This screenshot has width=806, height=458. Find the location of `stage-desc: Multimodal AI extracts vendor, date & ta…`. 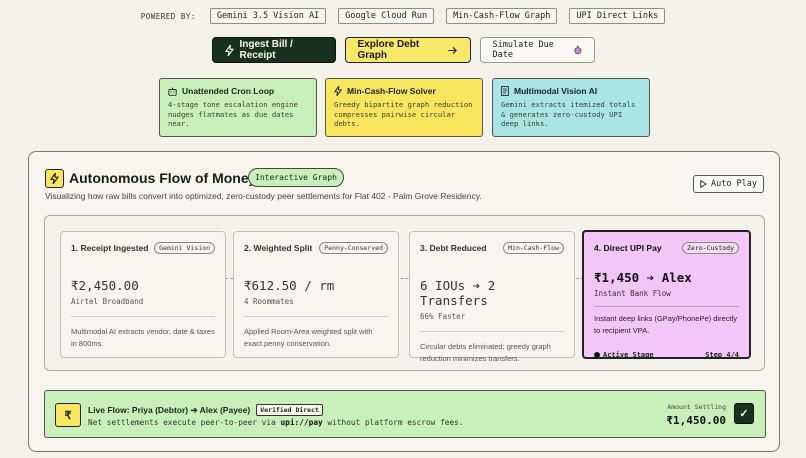

stage-desc: Multimodal AI extracts vendor, date & ta… is located at coordinates (143, 337).